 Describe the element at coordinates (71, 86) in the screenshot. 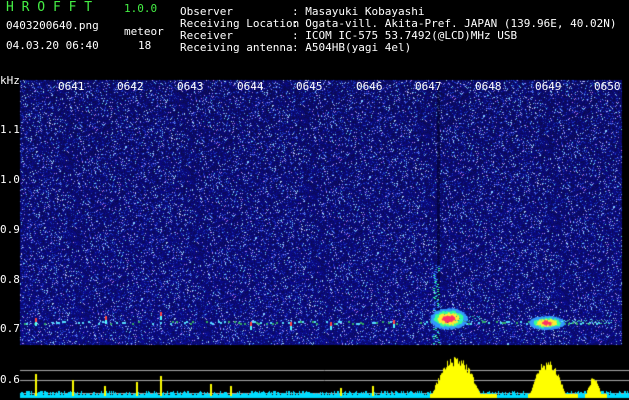

I see `time-tick: 0641` at that location.